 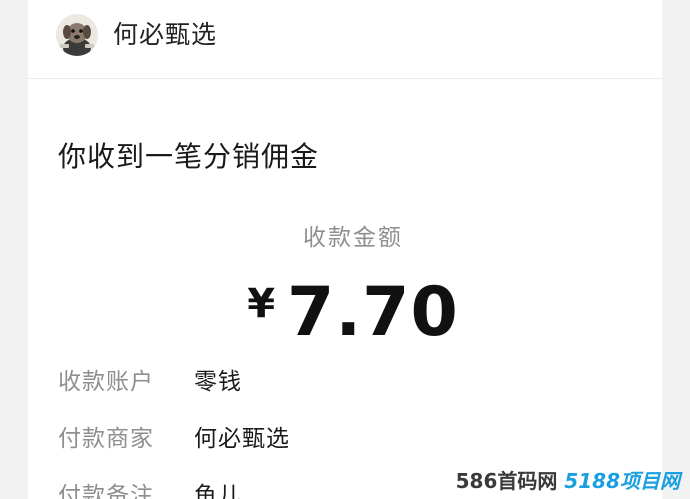 I want to click on currency-symbol: ¥, so click(x=261, y=304).